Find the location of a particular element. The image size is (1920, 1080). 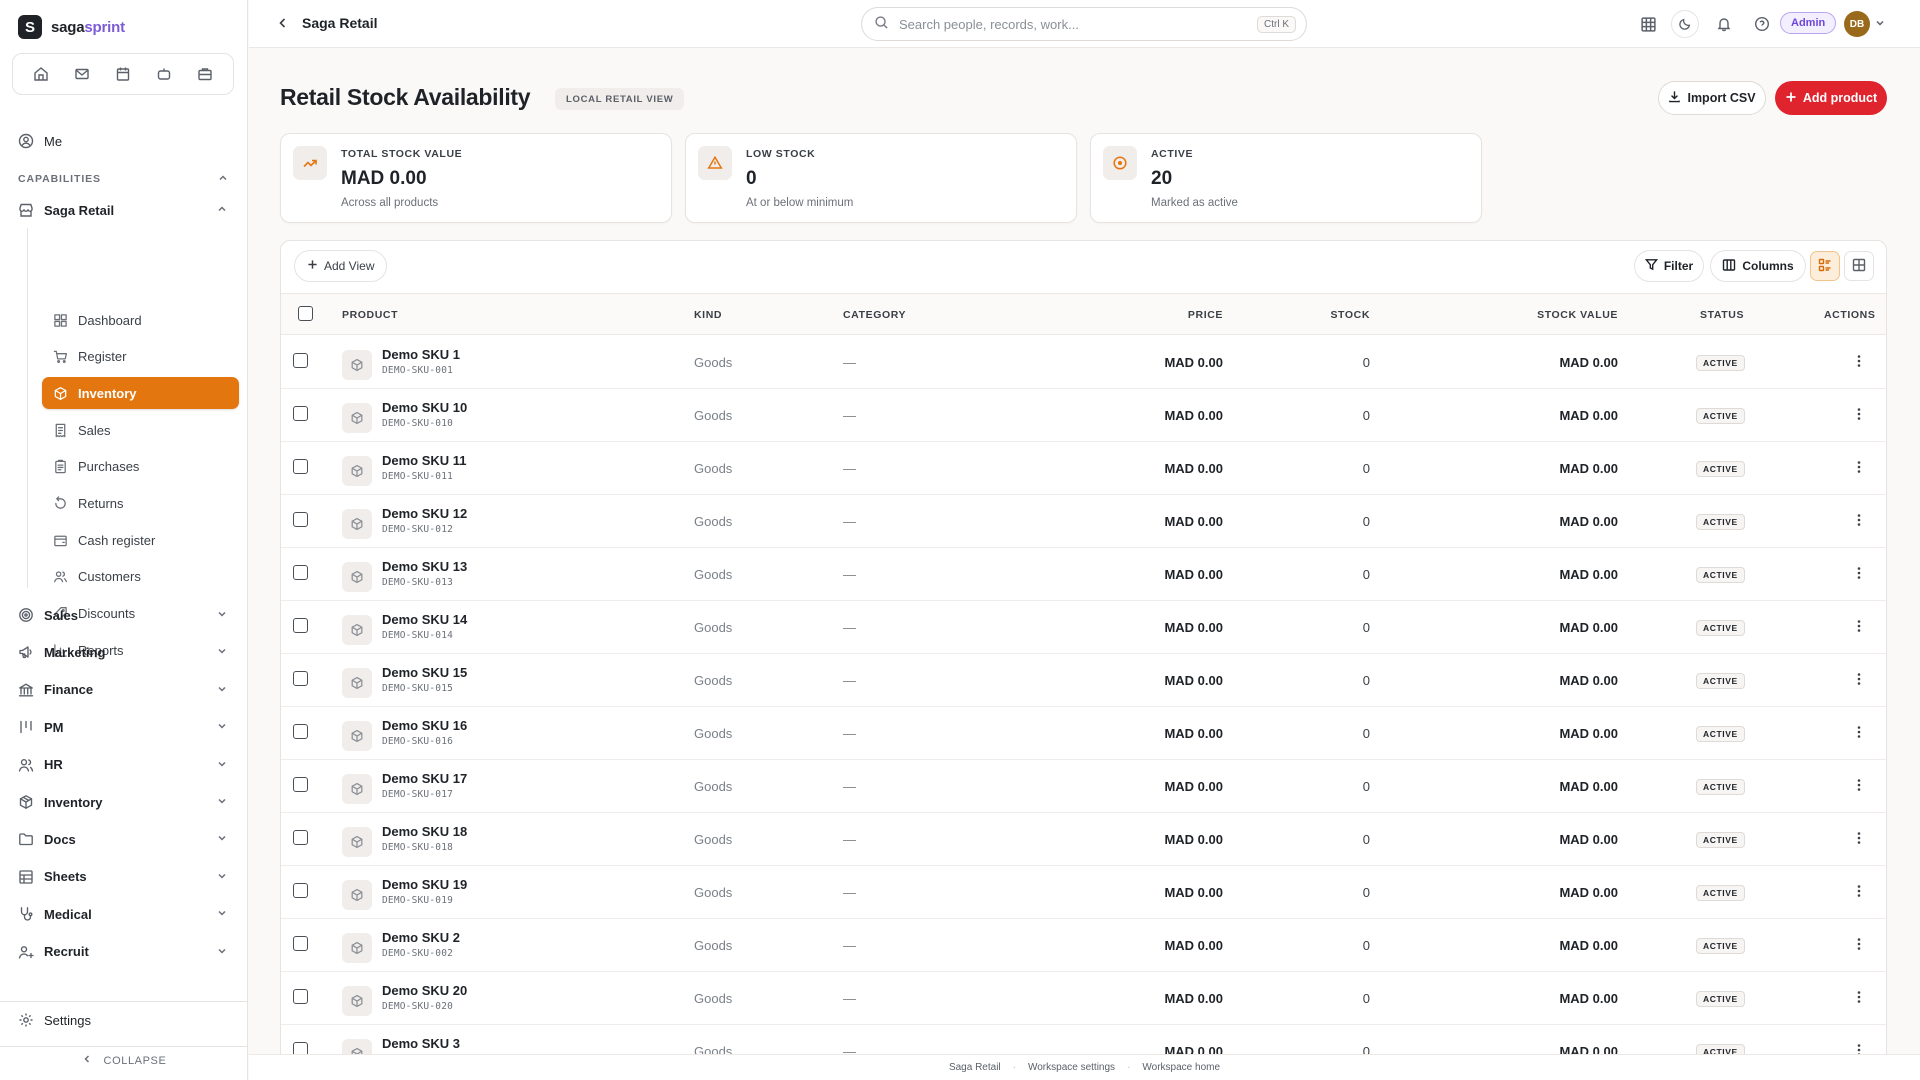

calendar-icon is located at coordinates (123, 74).